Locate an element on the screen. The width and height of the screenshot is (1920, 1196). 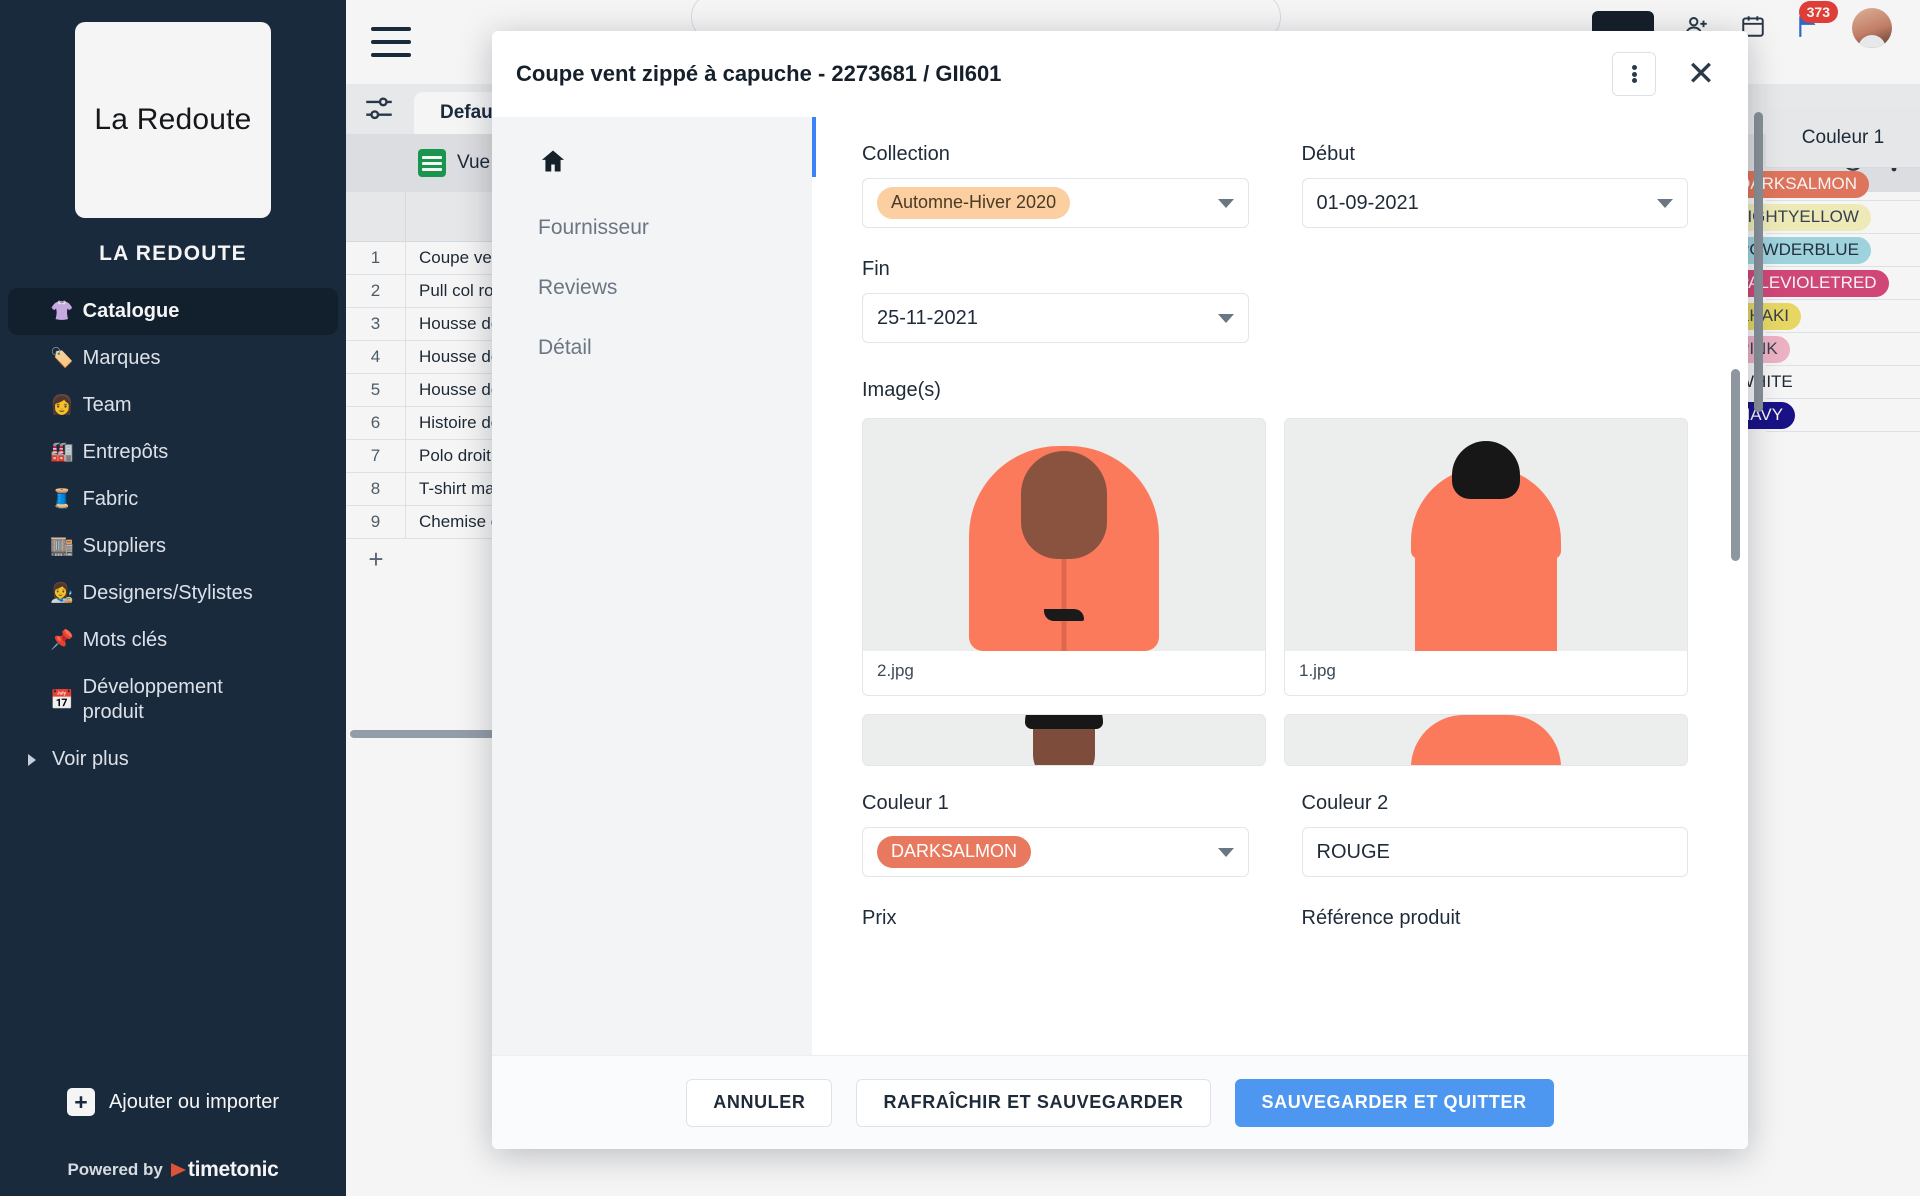
field-fin: Fin 25-11-2021 is located at coordinates (1055, 300).